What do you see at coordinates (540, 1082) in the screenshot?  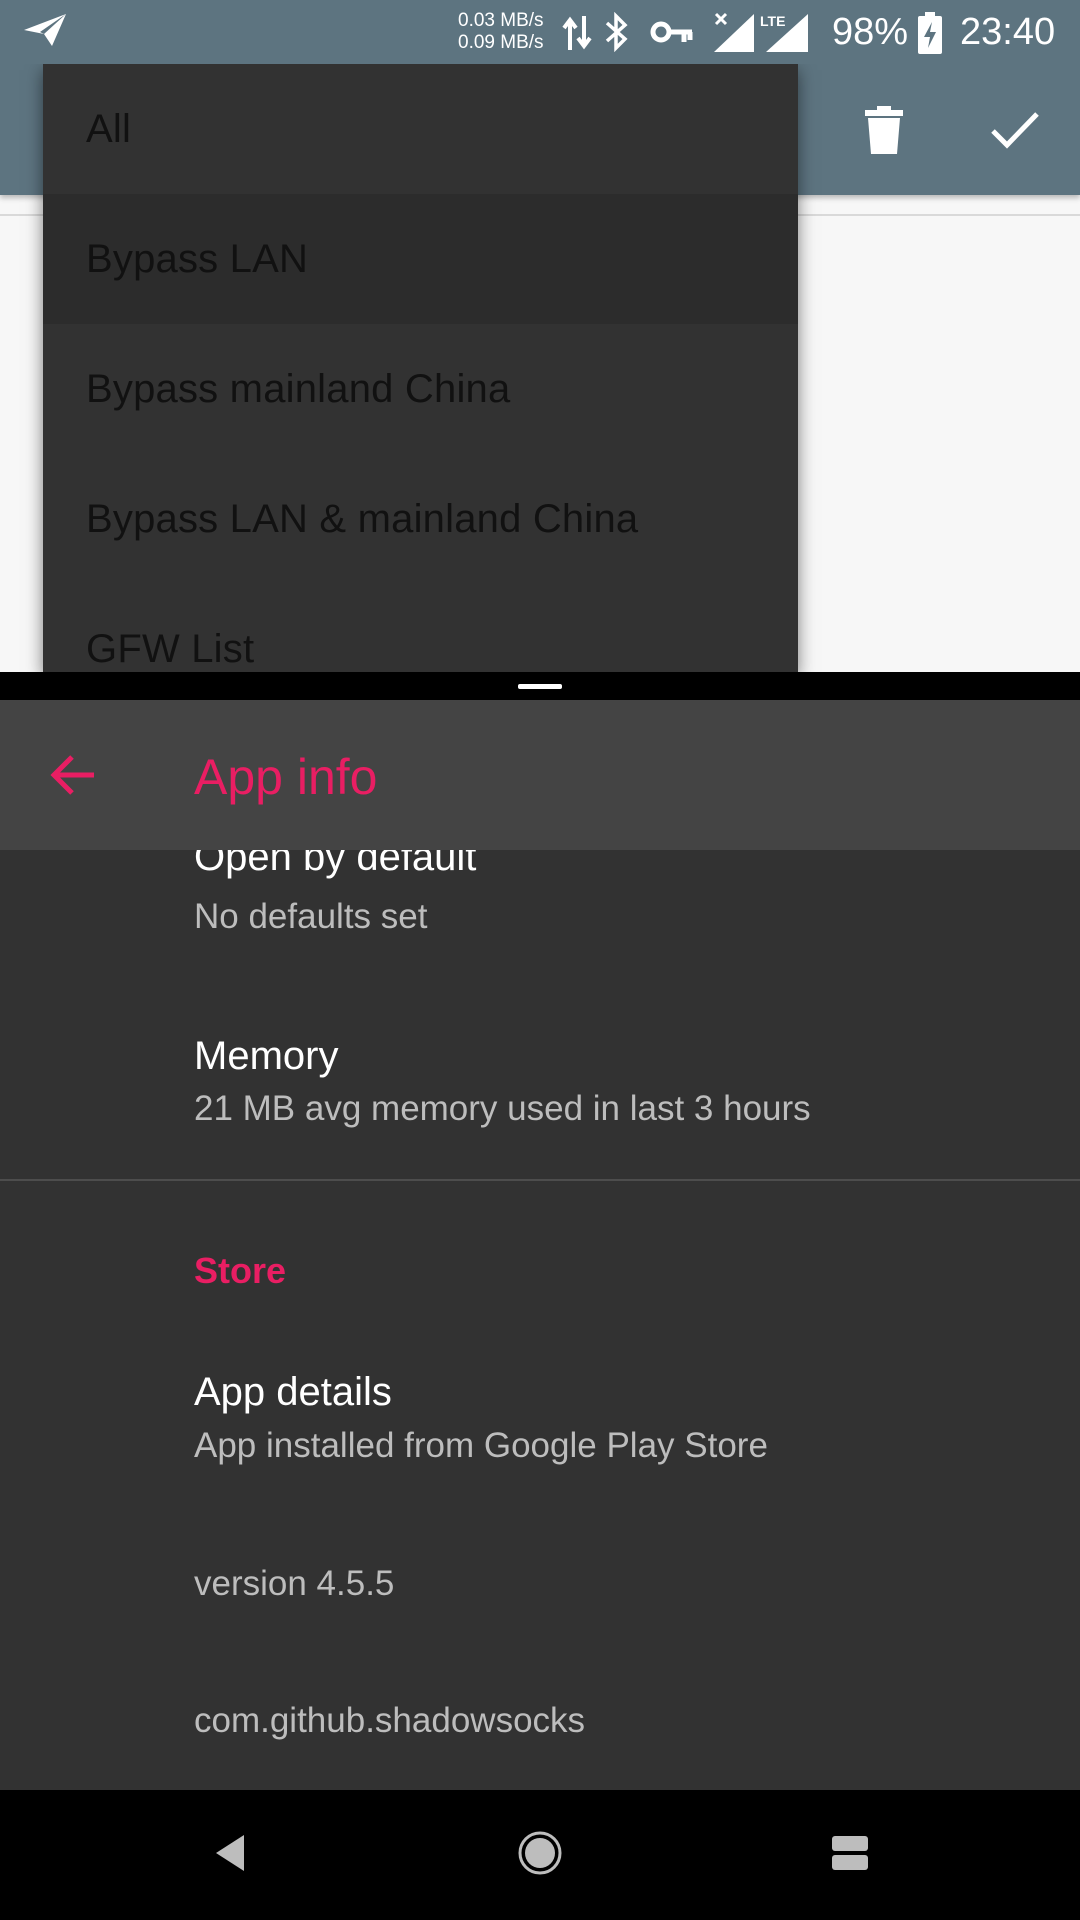 I see `pref-memory` at bounding box center [540, 1082].